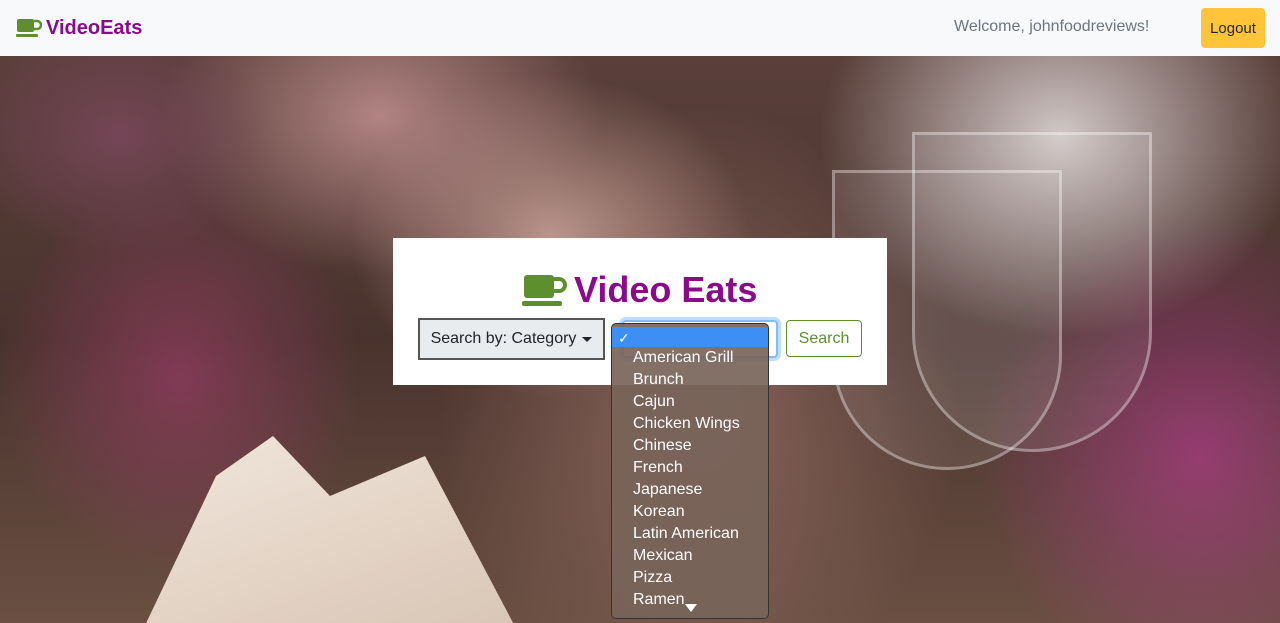 The image size is (1280, 623). I want to click on search-button: Search, so click(824, 338).